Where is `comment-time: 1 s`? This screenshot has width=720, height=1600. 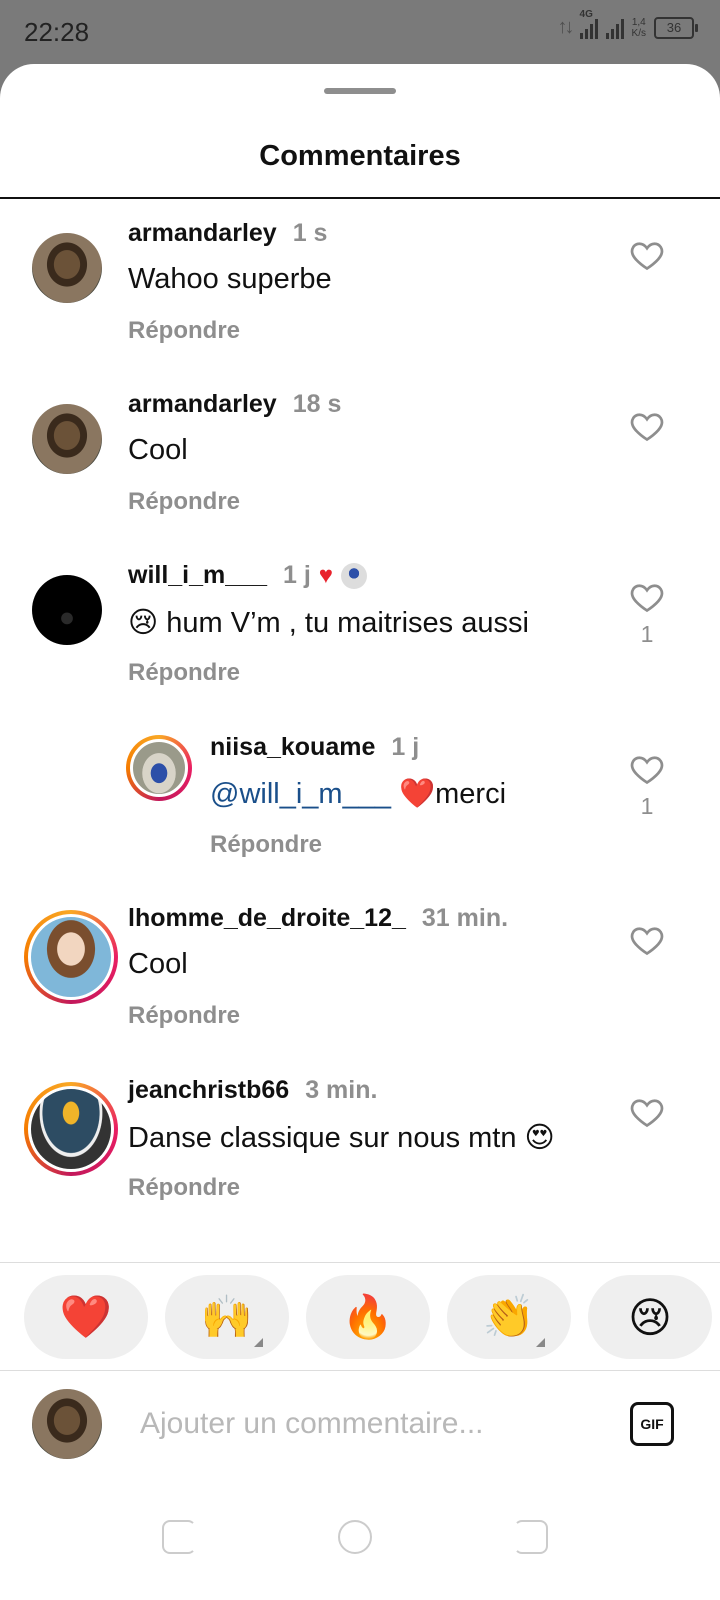 comment-time: 1 s is located at coordinates (310, 233).